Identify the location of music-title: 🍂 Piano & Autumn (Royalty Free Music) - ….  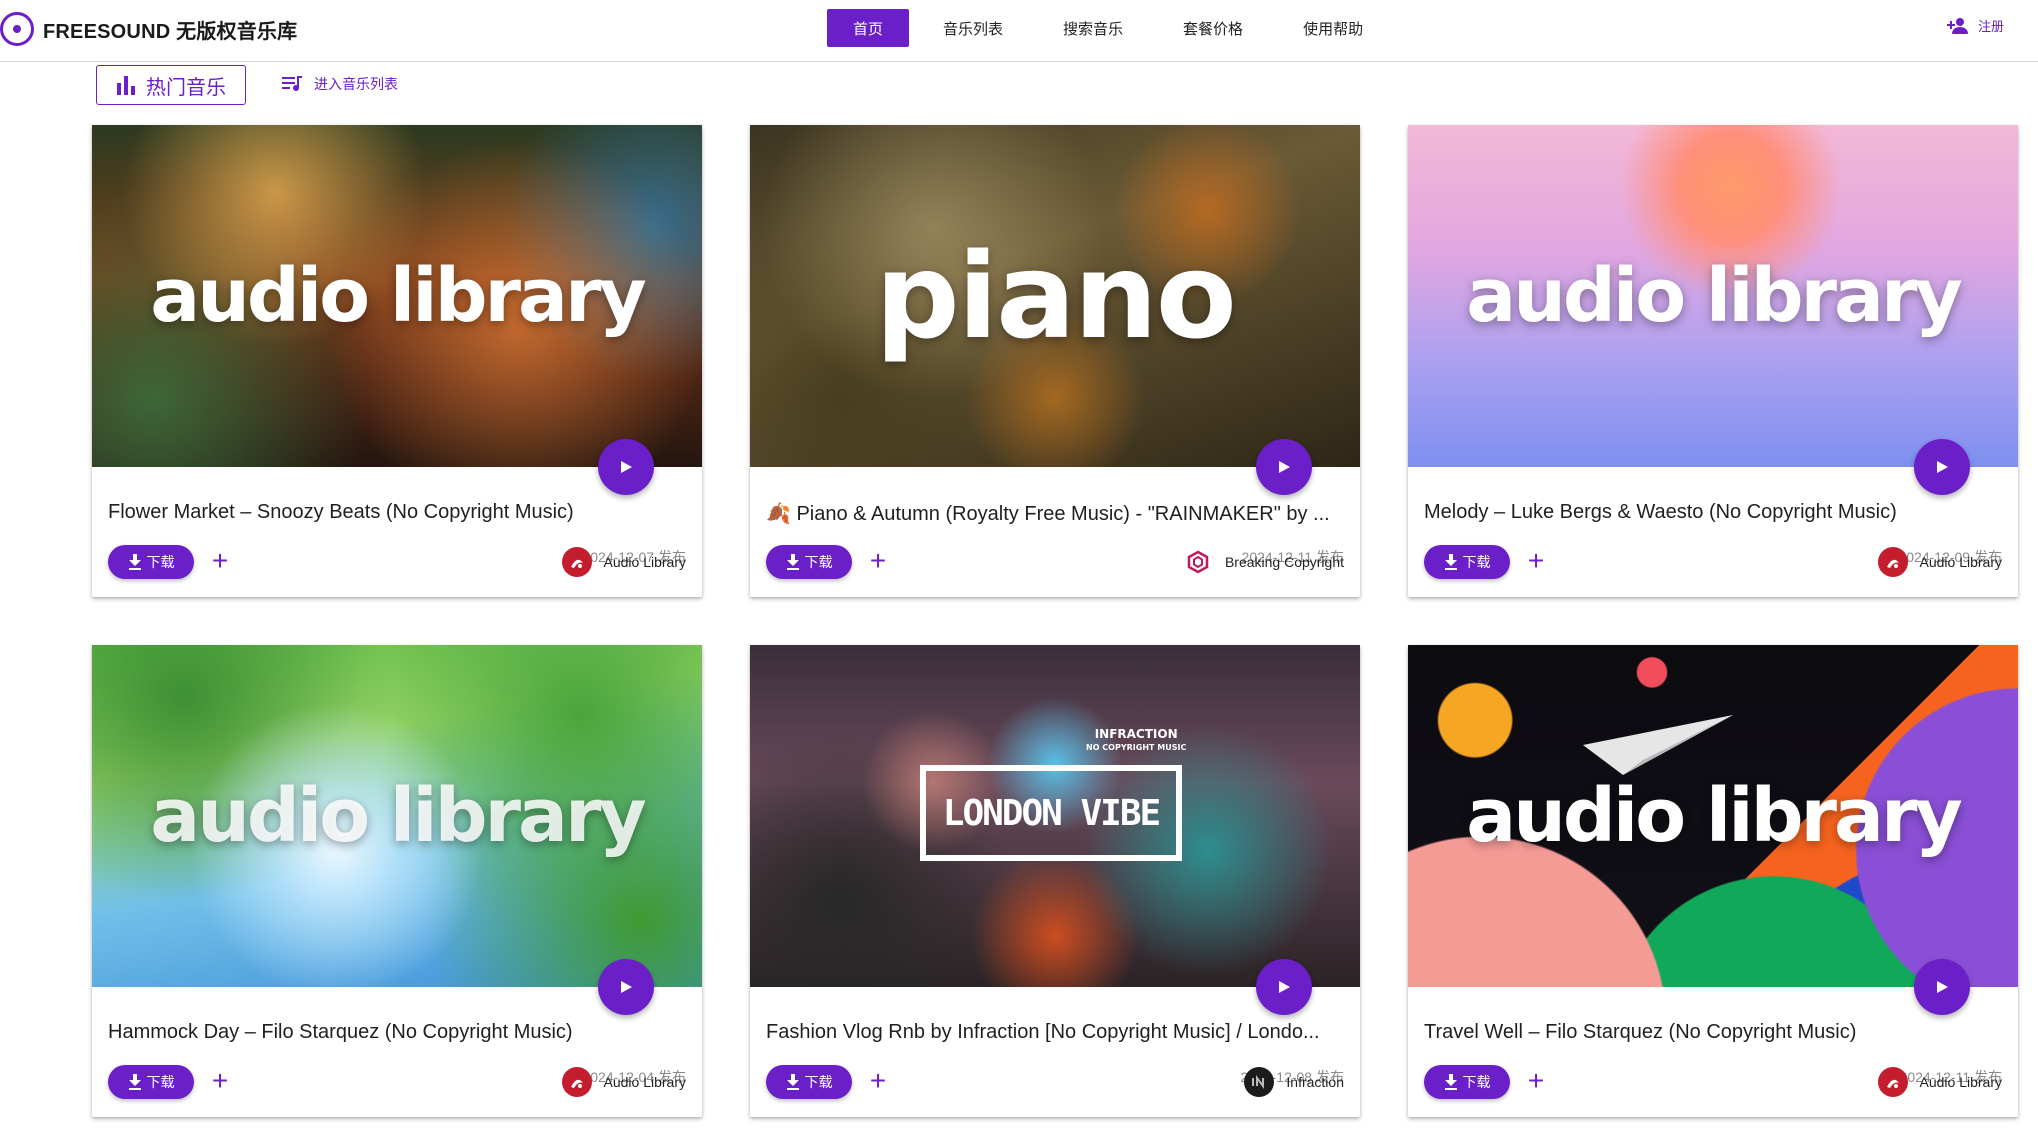
(1056, 513).